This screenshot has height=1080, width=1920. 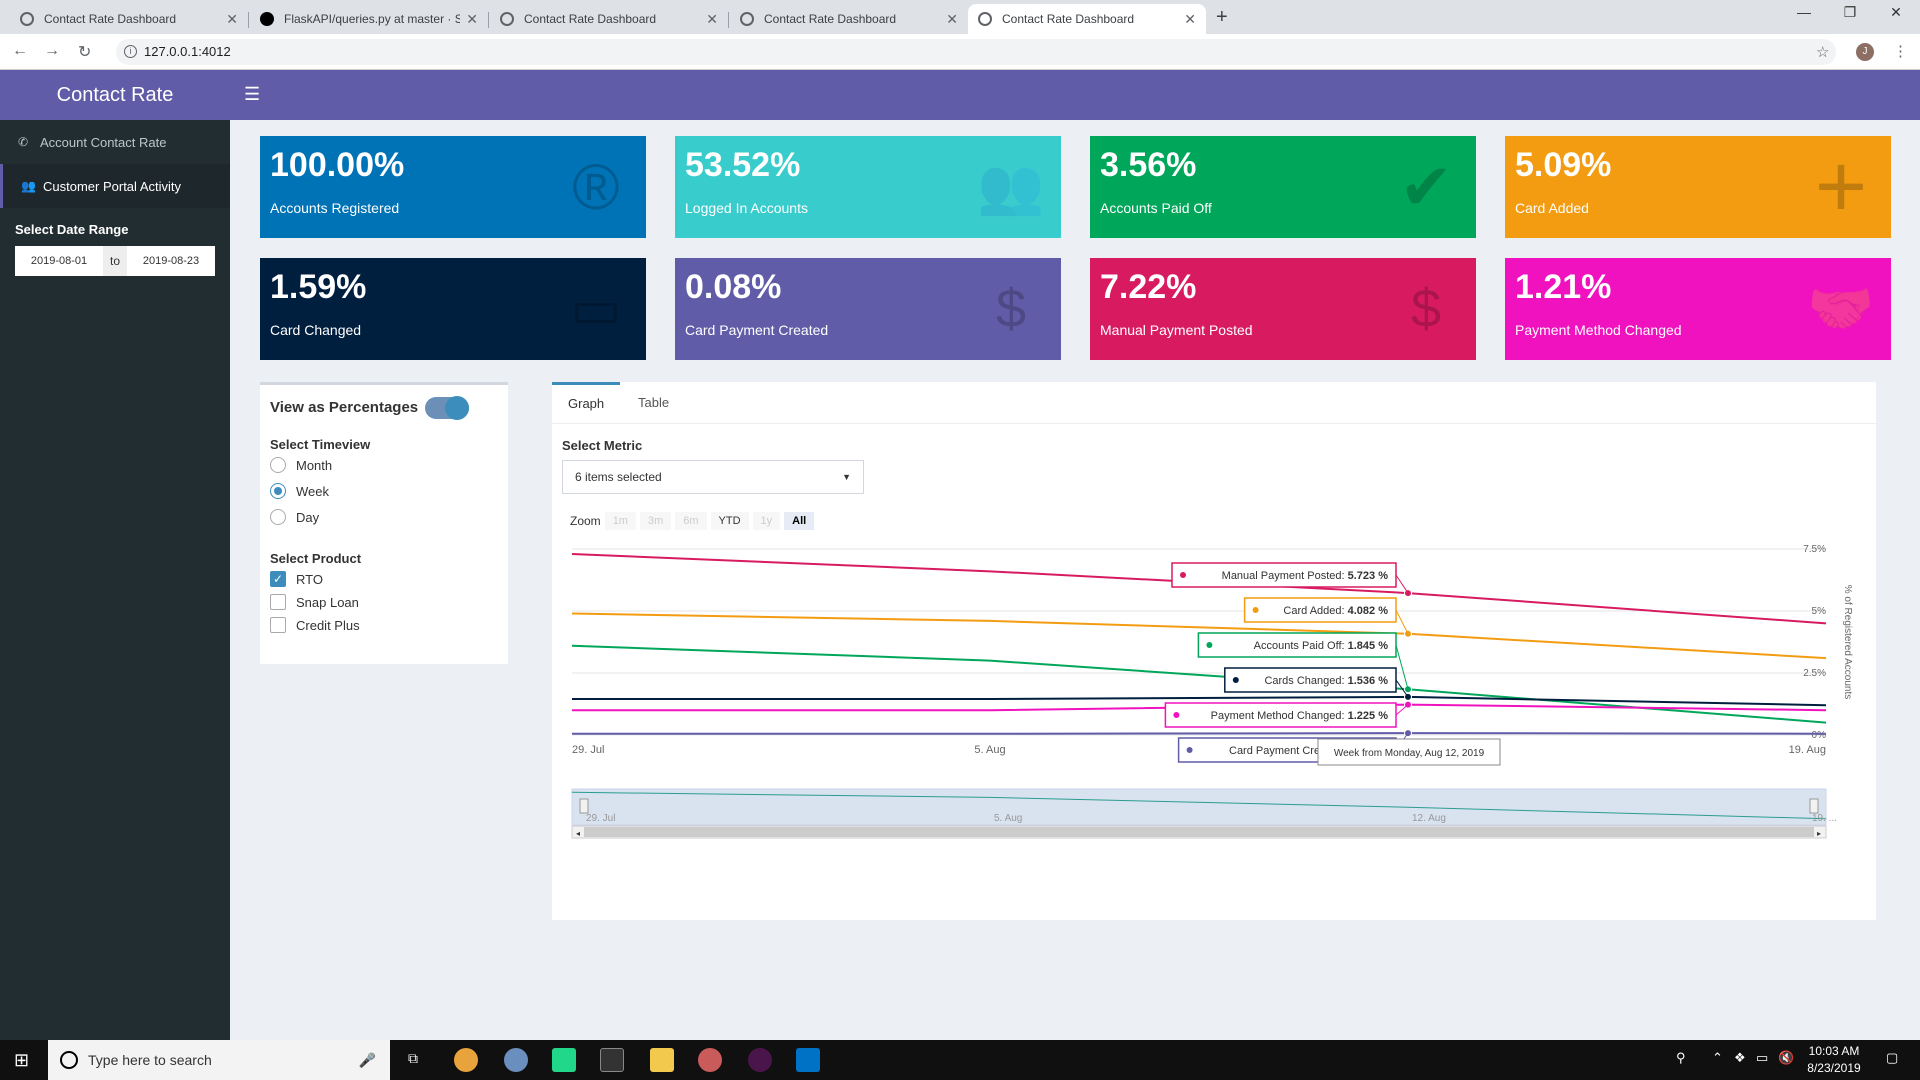 What do you see at coordinates (1847, 642) in the screenshot?
I see `y-axis-label: % of Registered Accounts` at bounding box center [1847, 642].